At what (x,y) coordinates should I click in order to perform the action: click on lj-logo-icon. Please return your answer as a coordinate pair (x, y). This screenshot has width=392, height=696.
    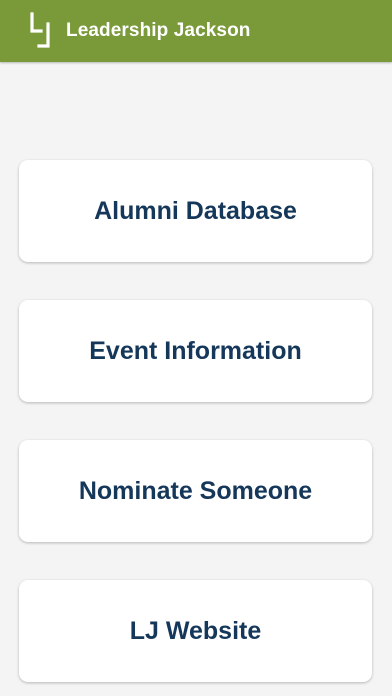
    Looking at the image, I should click on (40, 30).